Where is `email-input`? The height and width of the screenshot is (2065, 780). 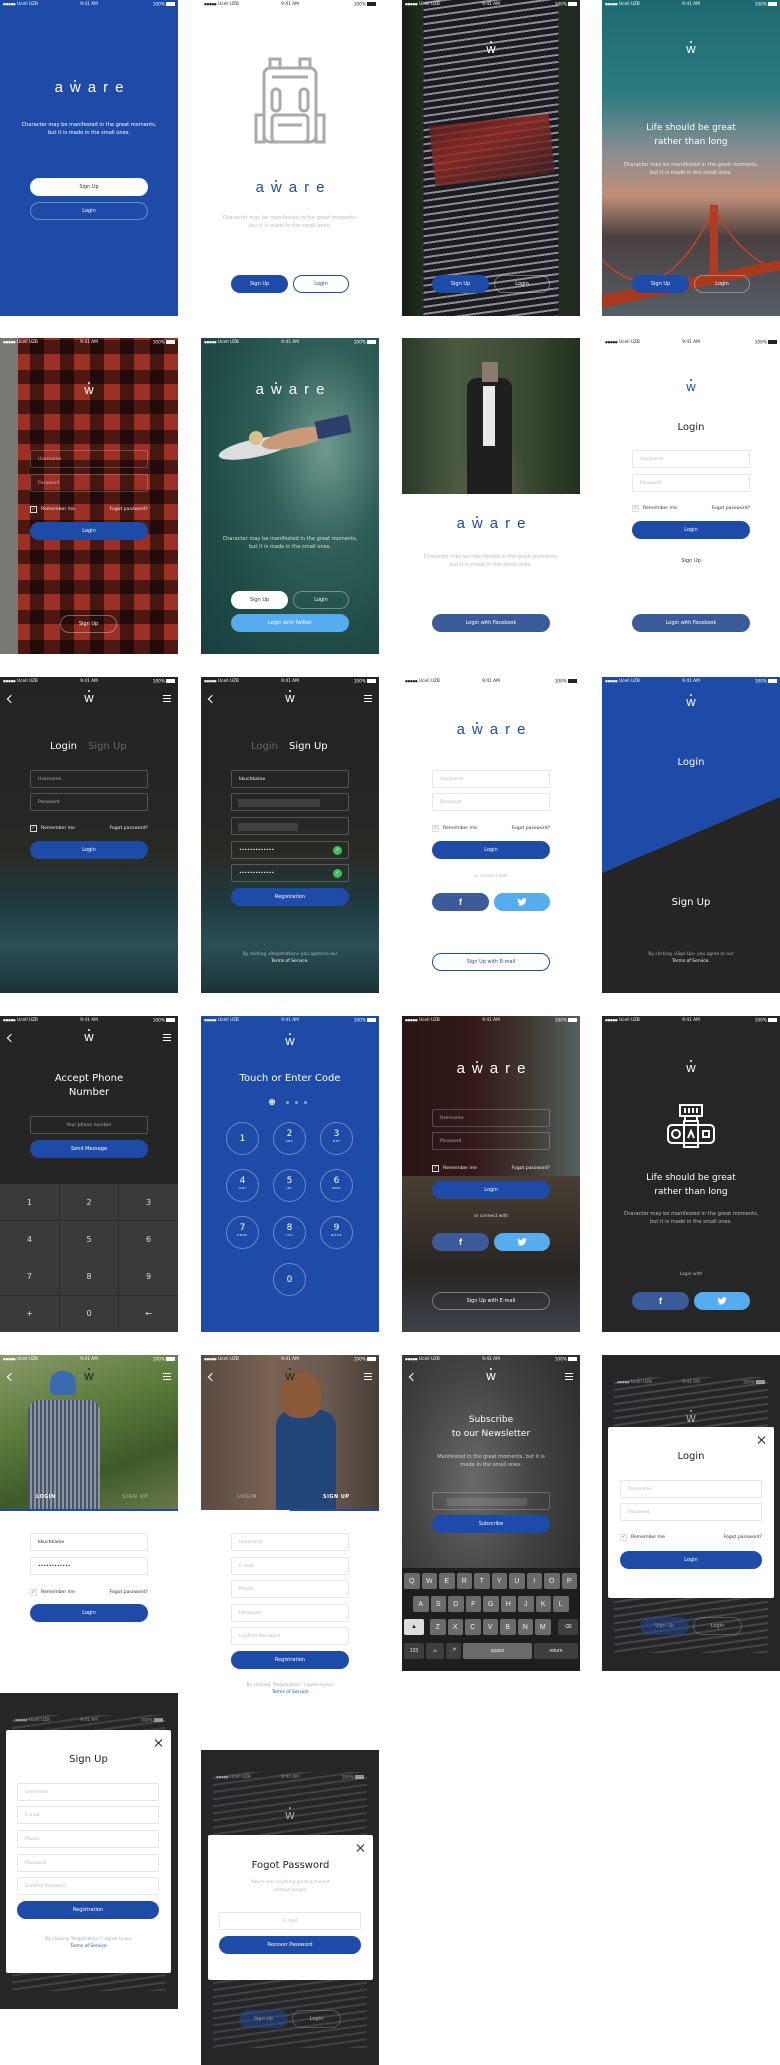
email-input is located at coordinates (491, 1501).